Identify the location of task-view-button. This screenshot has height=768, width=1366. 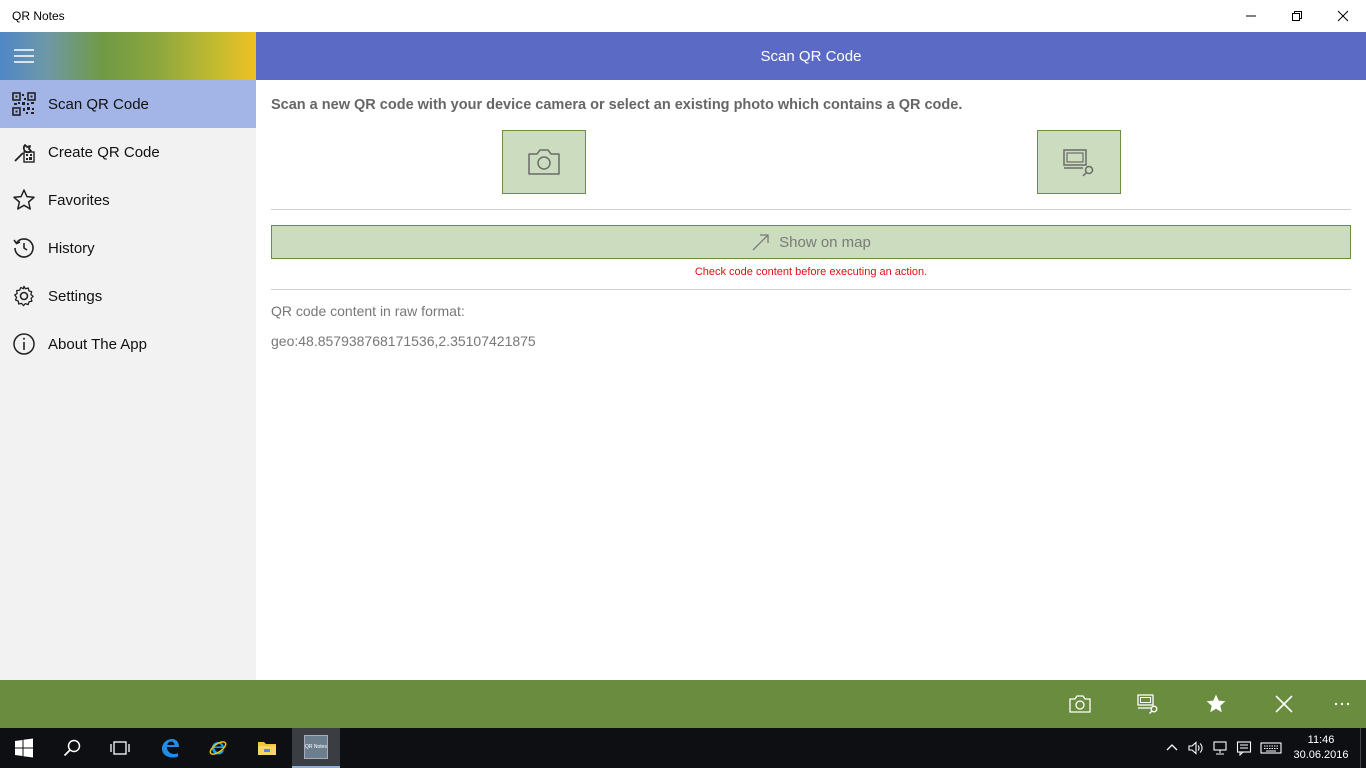
(120, 748).